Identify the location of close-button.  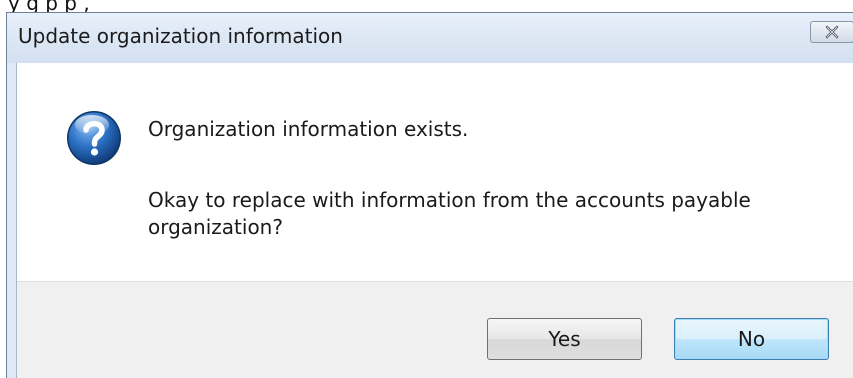
(831, 32).